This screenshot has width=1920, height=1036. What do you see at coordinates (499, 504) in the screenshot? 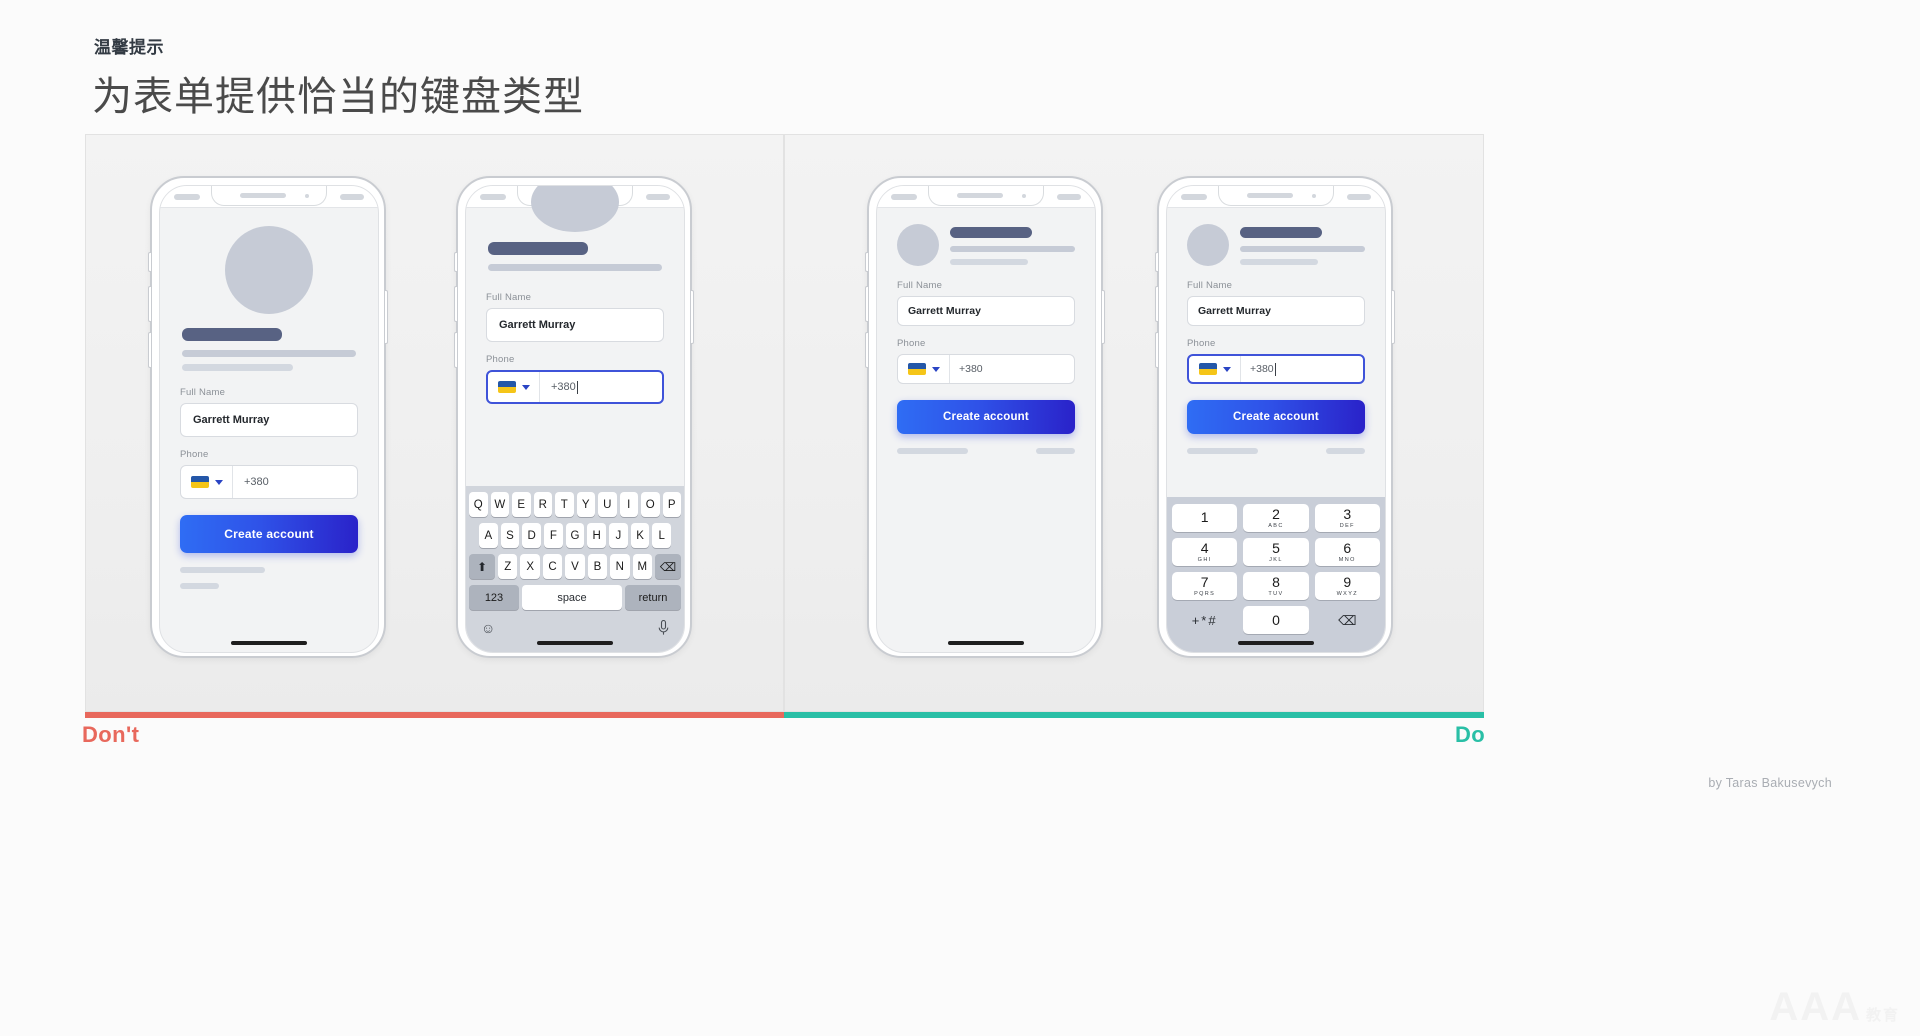
I see `key-w: W` at bounding box center [499, 504].